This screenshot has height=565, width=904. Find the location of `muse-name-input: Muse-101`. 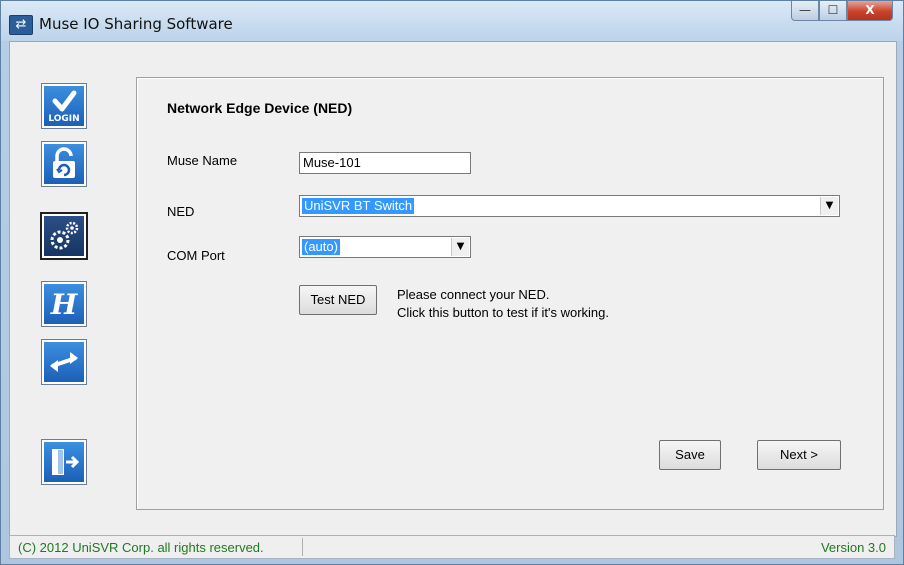

muse-name-input: Muse-101 is located at coordinates (385, 163).